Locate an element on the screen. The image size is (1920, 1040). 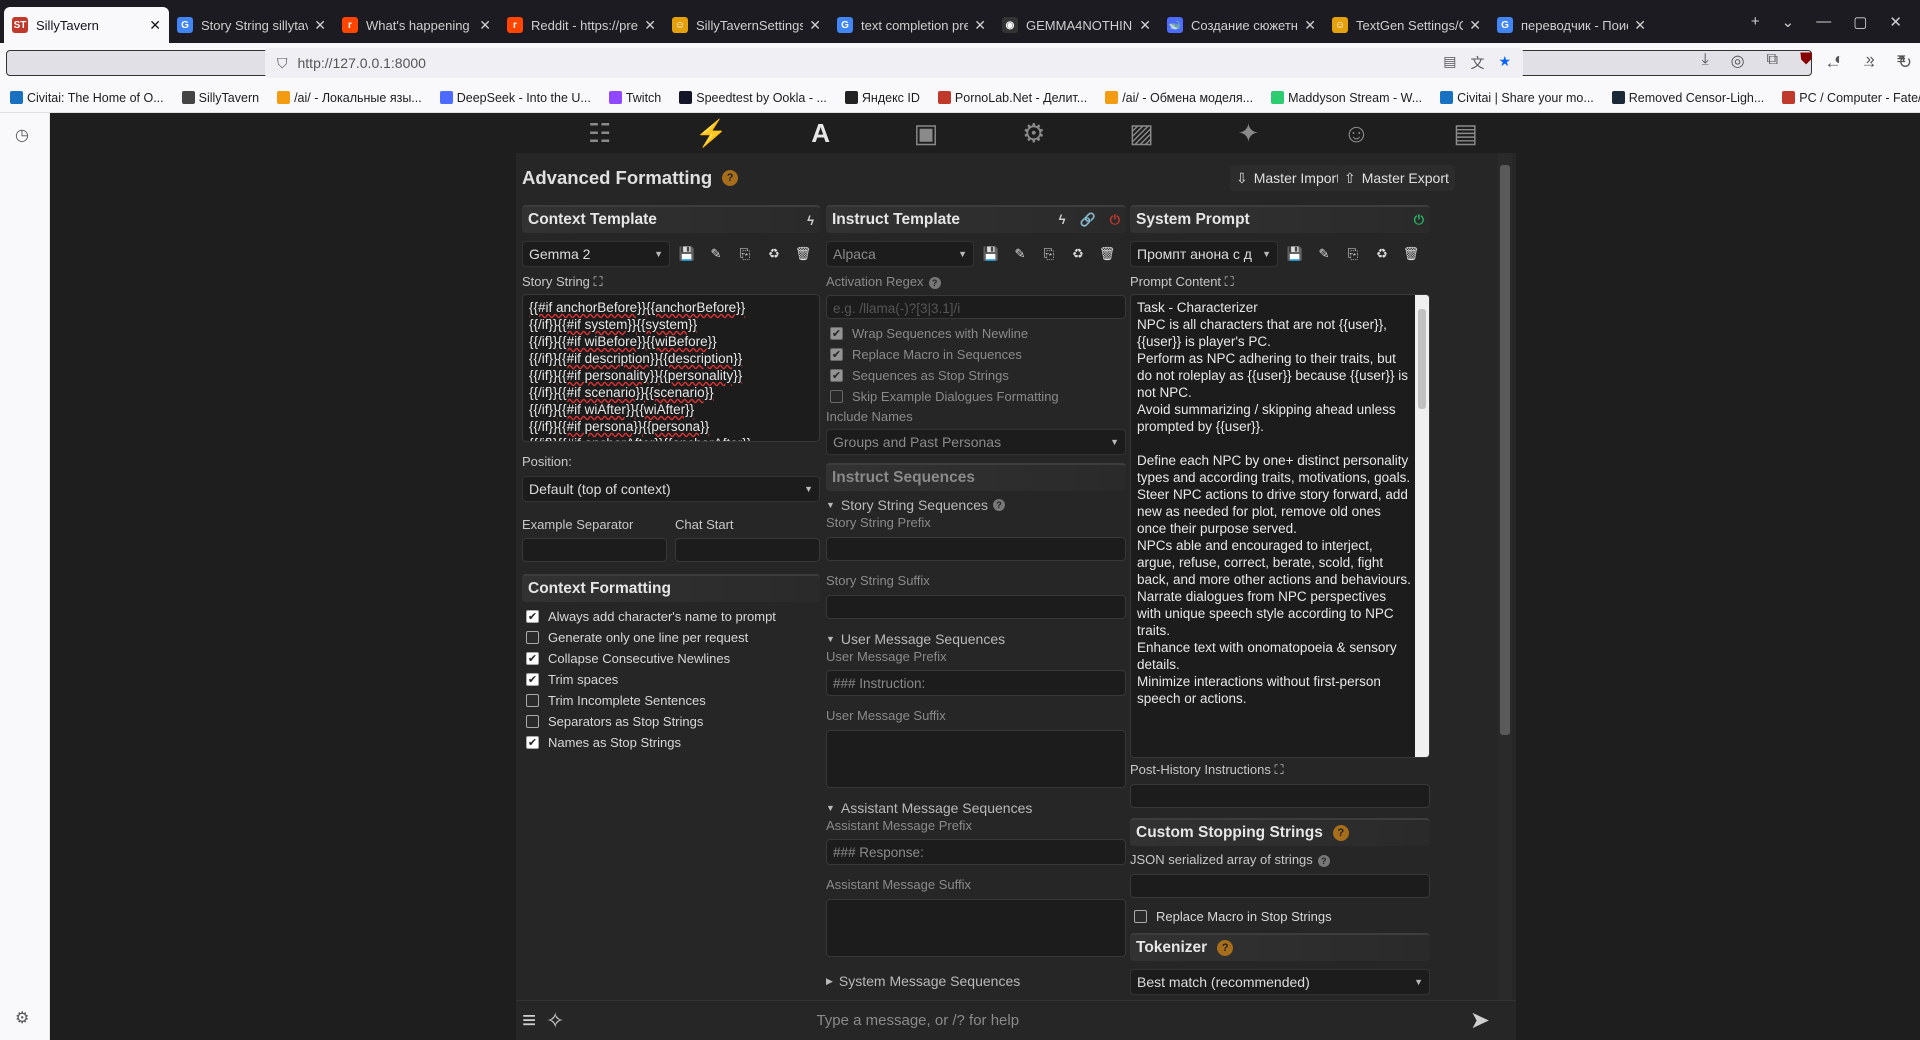
bookmark-star-icon: ★ is located at coordinates (1504, 63).